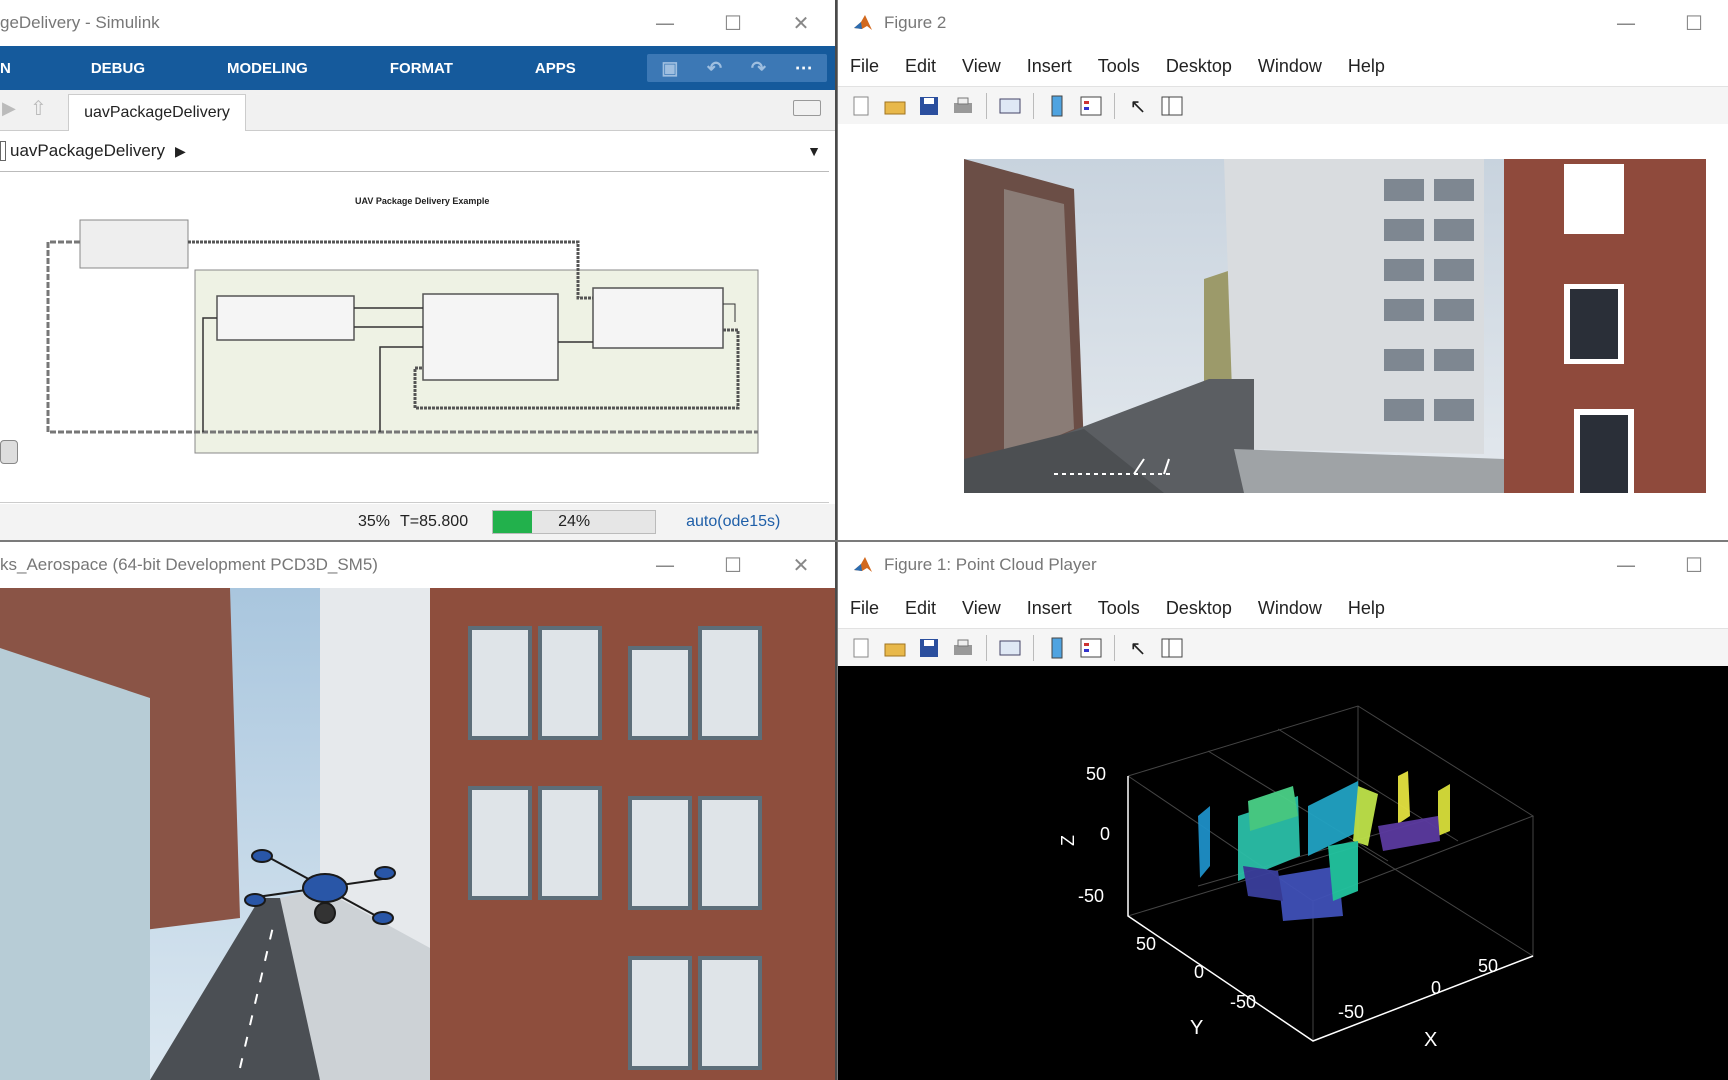 This screenshot has width=1728, height=1080. Describe the element at coordinates (1105, 834) in the screenshot. I see `z-tick-0: 0` at that location.